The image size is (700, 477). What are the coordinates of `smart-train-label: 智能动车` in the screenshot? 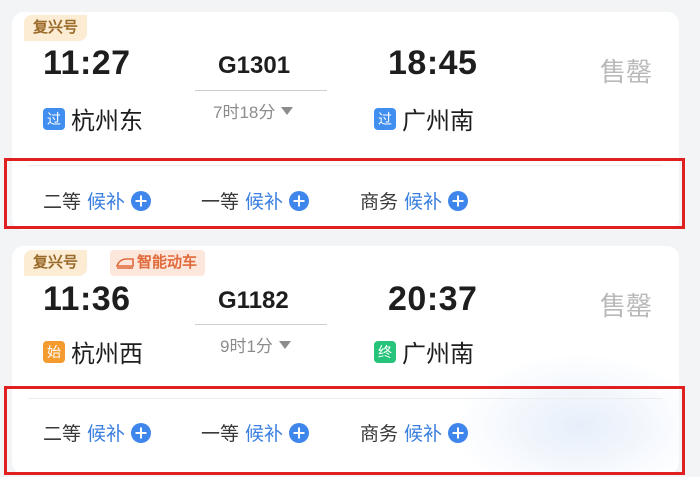 It's located at (167, 262).